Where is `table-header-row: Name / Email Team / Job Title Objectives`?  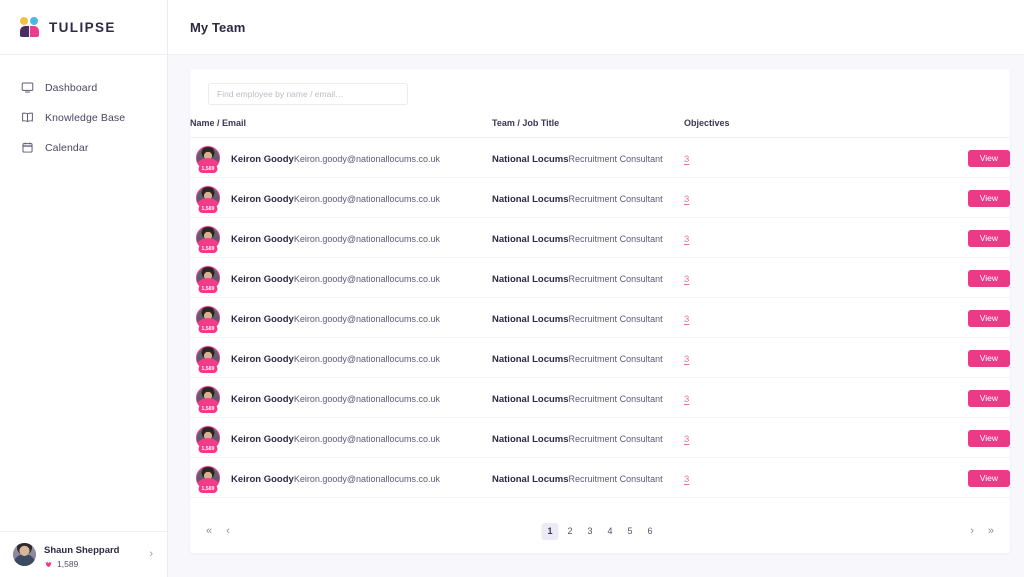 table-header-row: Name / Email Team / Job Title Objectives is located at coordinates (600, 128).